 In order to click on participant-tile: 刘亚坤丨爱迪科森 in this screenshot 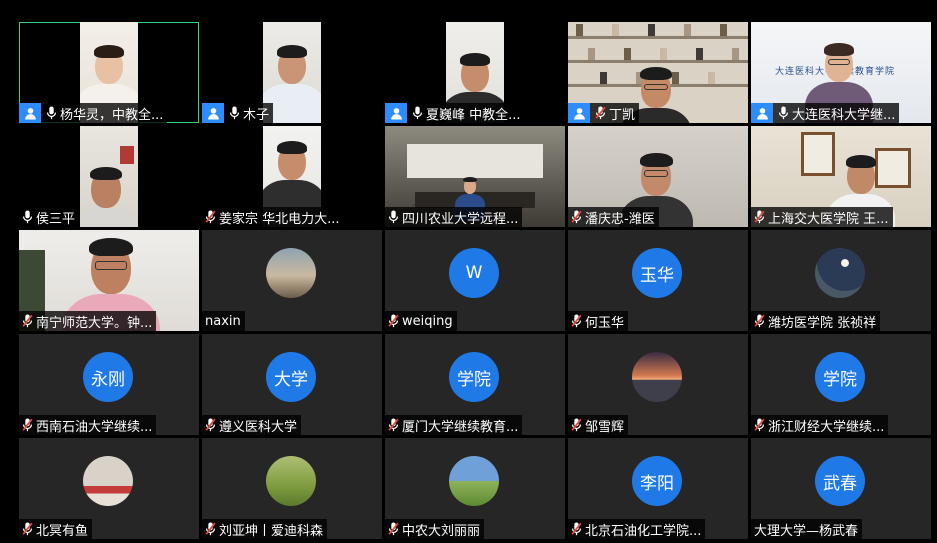, I will do `click(292, 488)`.